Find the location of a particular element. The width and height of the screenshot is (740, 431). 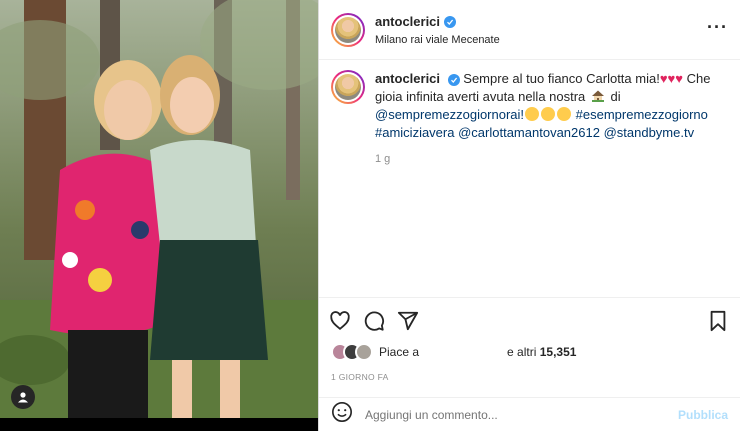

header-username: antoclerici is located at coordinates (407, 21).